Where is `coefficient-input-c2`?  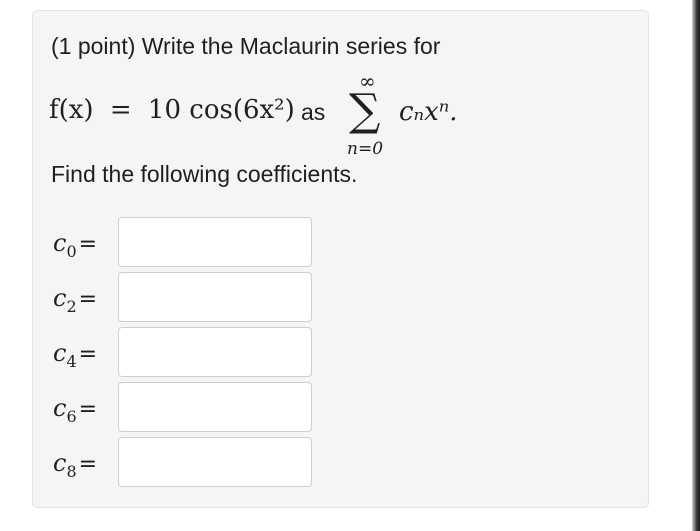
coefficient-input-c2 is located at coordinates (215, 297).